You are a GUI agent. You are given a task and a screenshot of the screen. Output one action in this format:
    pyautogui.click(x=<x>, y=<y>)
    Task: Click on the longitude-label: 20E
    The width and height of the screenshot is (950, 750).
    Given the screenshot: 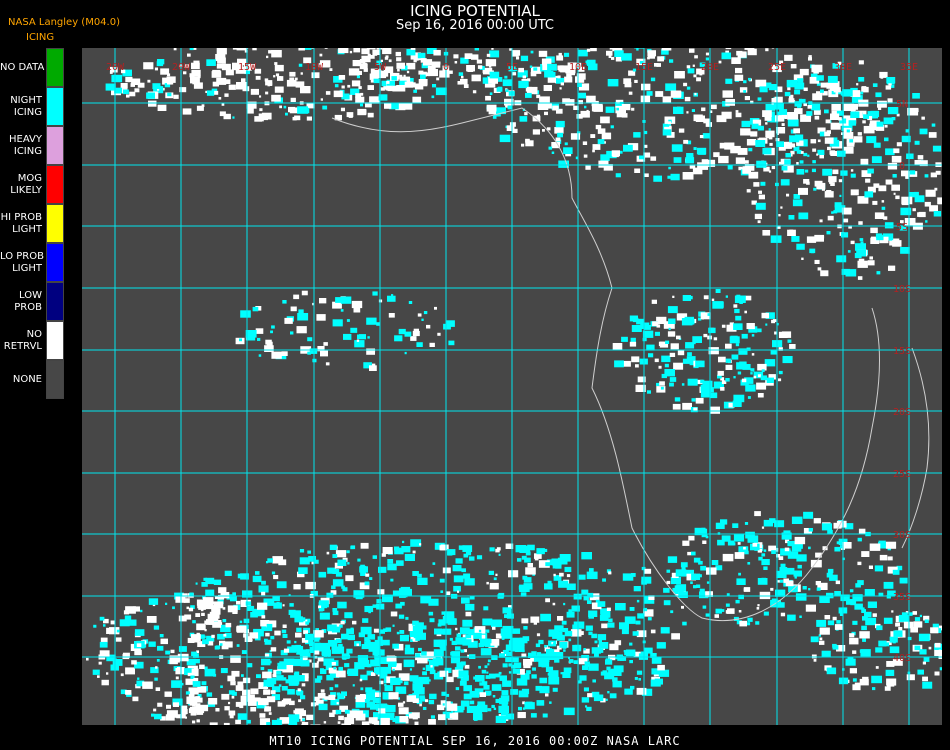 What is the action you would take?
    pyautogui.click(x=710, y=67)
    